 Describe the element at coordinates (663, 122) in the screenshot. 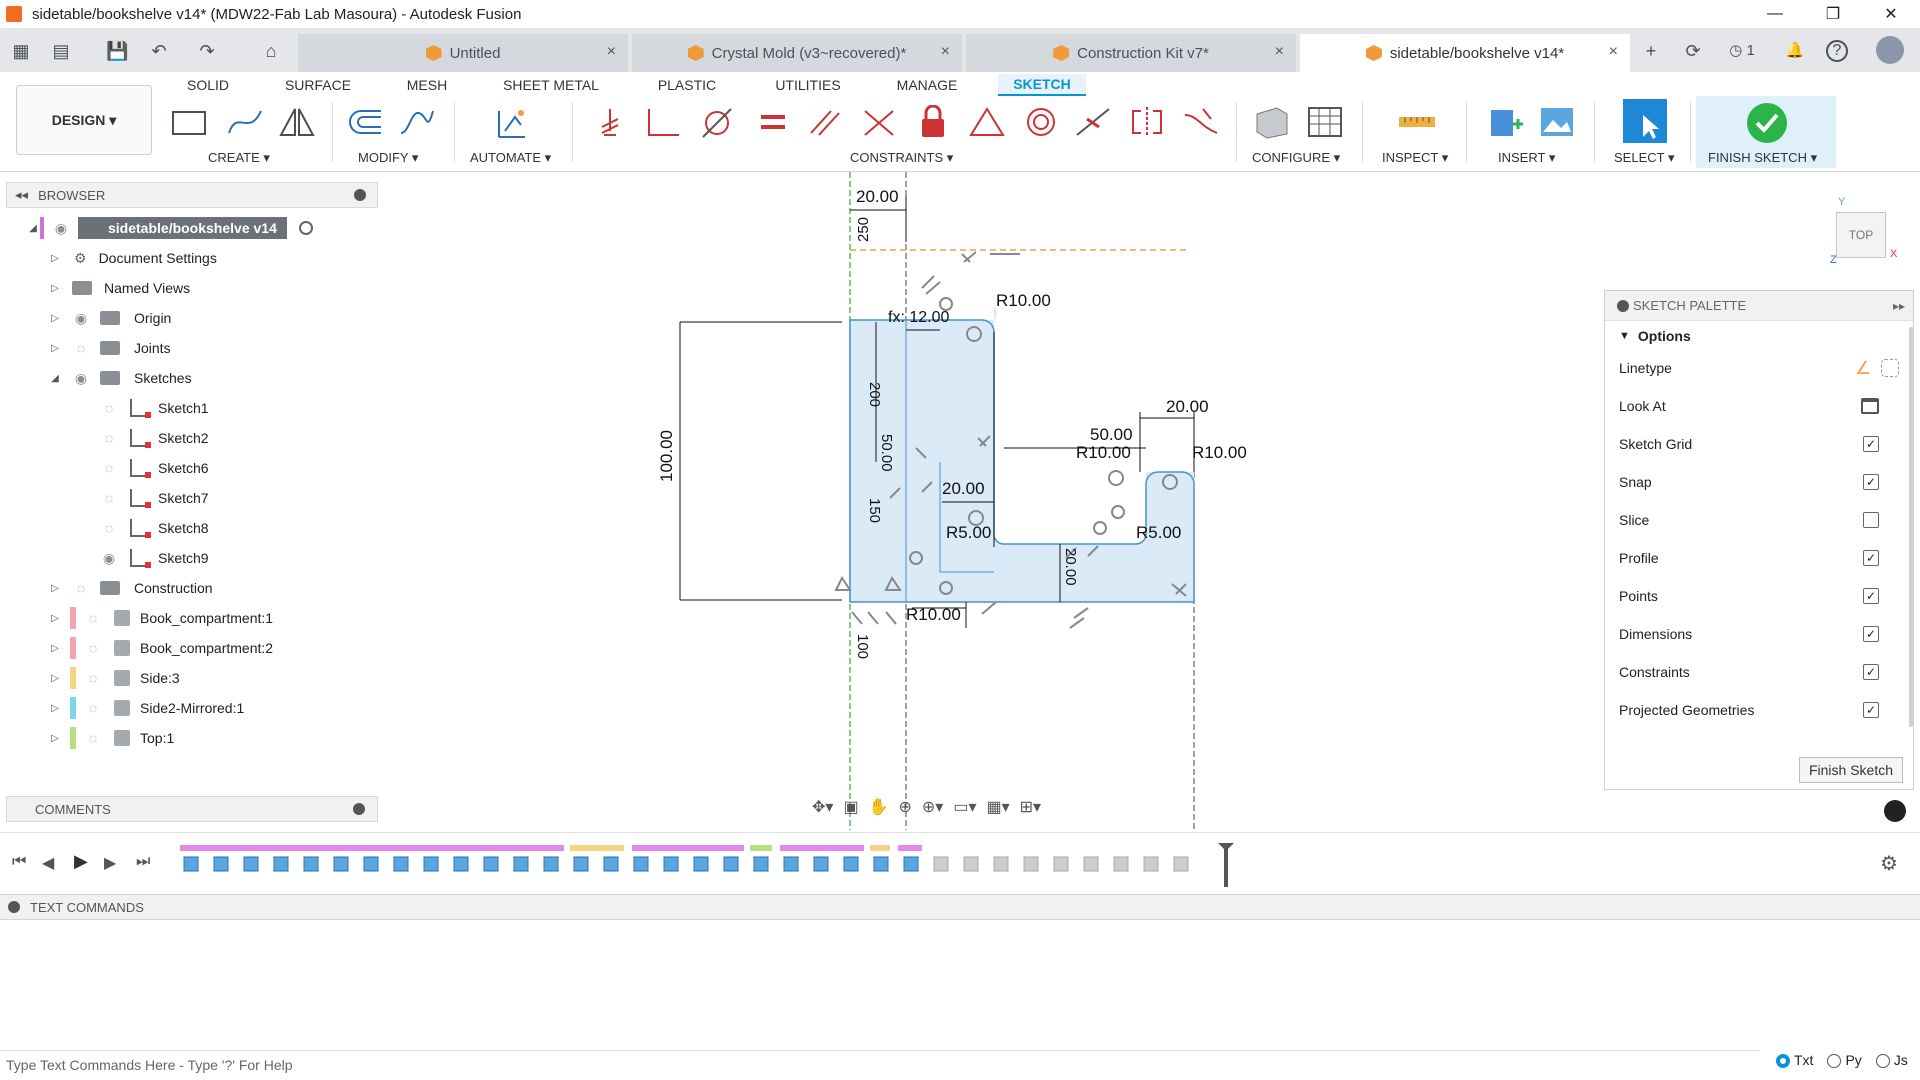

I see `perpendicular-constraint-icon` at that location.